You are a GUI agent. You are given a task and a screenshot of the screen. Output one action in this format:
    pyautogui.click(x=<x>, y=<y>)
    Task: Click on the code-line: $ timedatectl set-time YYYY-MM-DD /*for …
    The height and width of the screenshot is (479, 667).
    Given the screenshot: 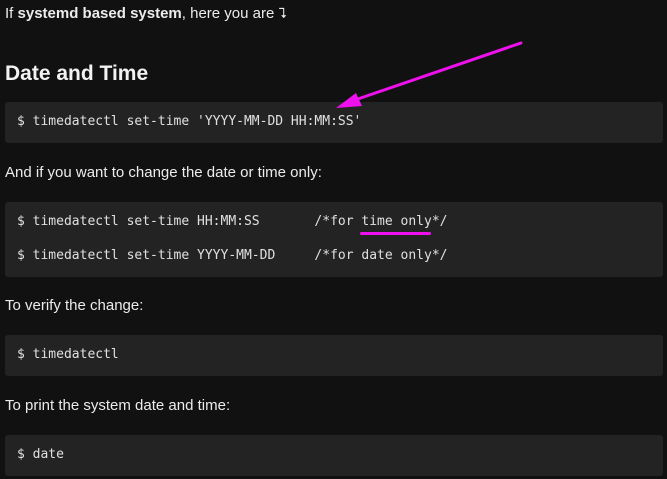 What is the action you would take?
    pyautogui.click(x=232, y=255)
    